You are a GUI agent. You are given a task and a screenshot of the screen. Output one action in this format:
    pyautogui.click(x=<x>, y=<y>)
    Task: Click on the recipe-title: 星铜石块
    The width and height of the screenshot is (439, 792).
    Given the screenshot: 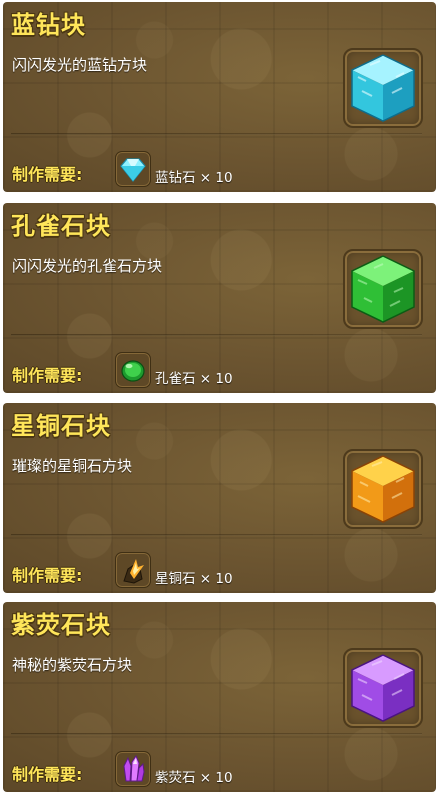 What is the action you would take?
    pyautogui.click(x=61, y=426)
    